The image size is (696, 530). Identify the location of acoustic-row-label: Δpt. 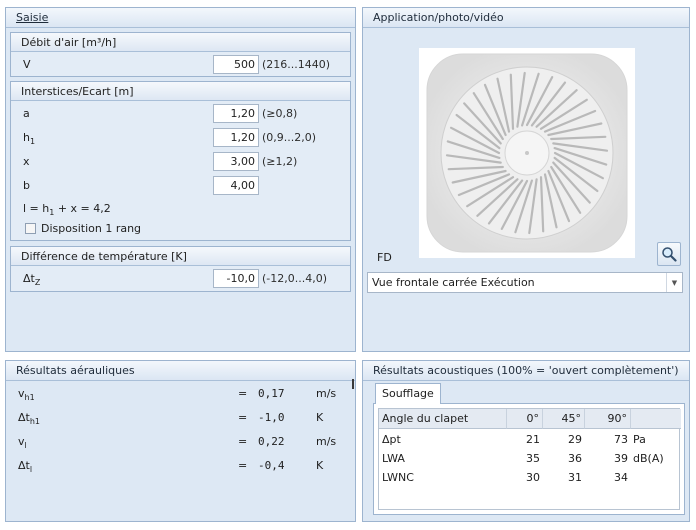
(391, 439).